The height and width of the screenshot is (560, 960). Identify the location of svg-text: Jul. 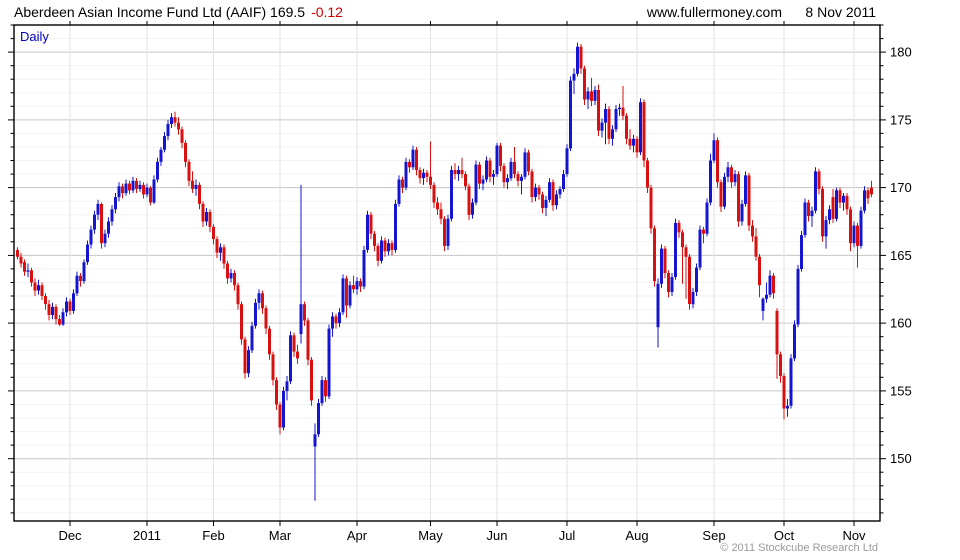
(567, 535).